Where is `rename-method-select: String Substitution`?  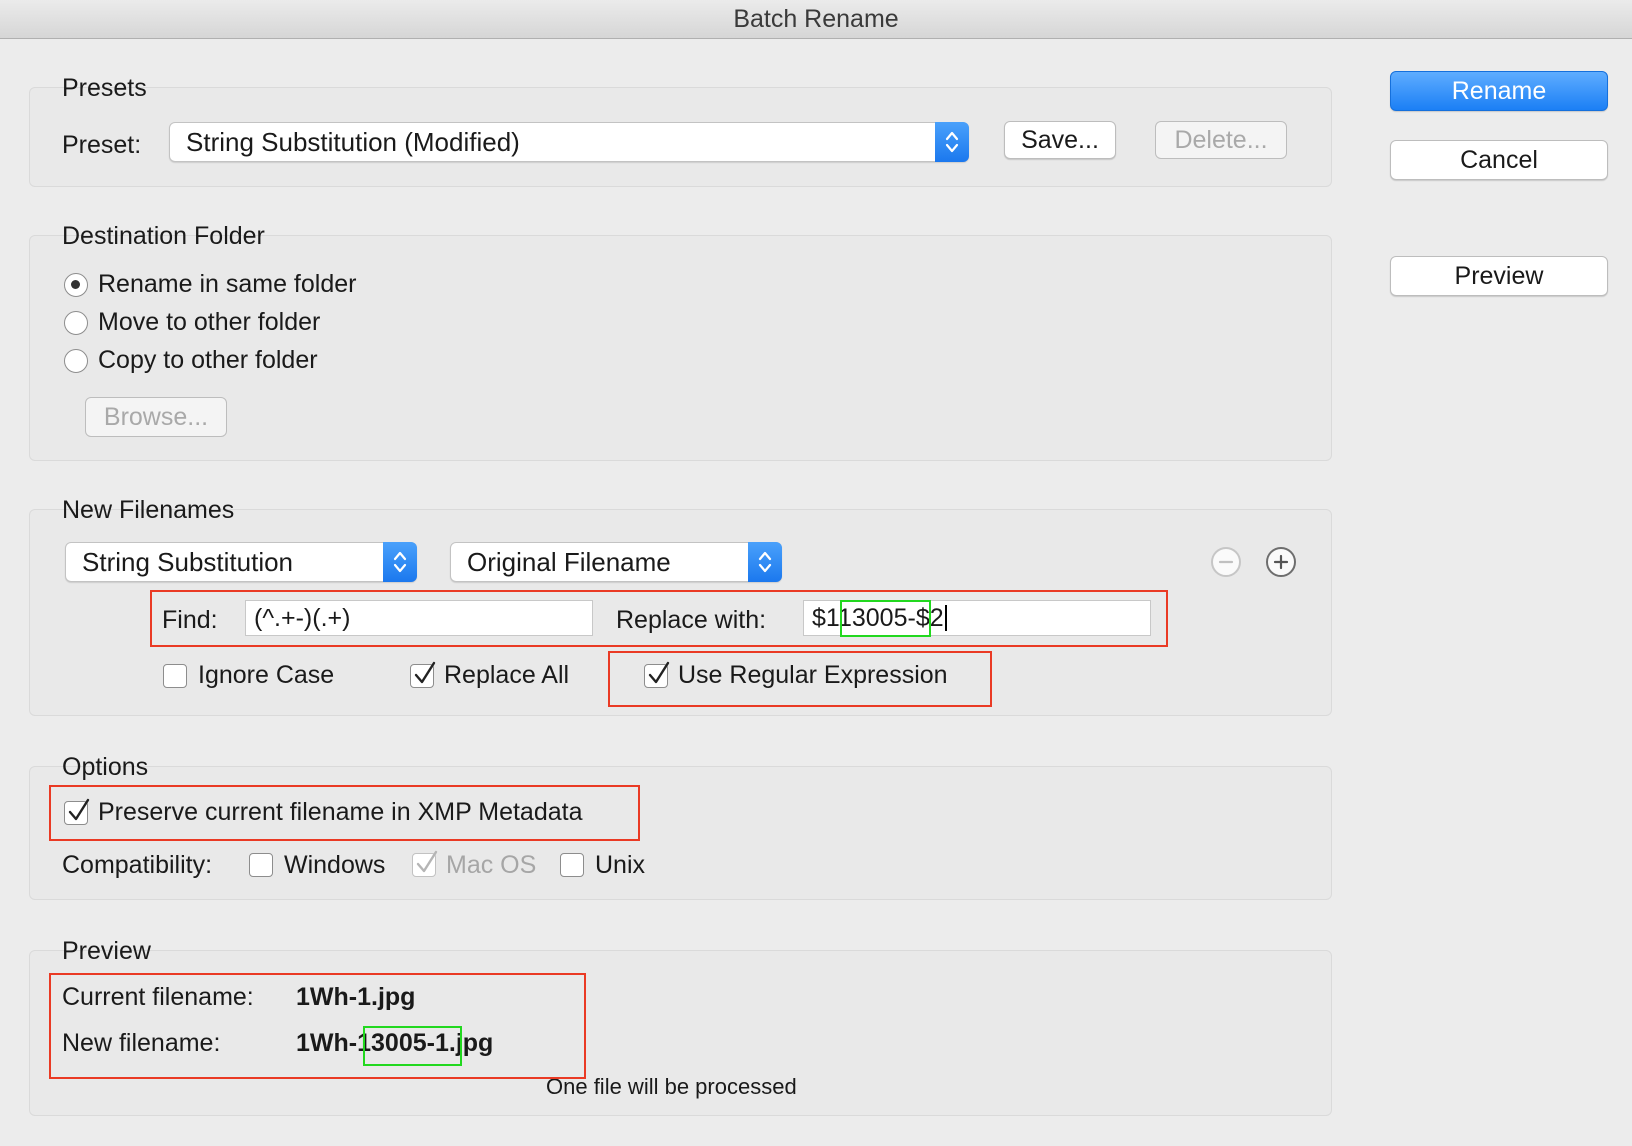 rename-method-select: String Substitution is located at coordinates (241, 562).